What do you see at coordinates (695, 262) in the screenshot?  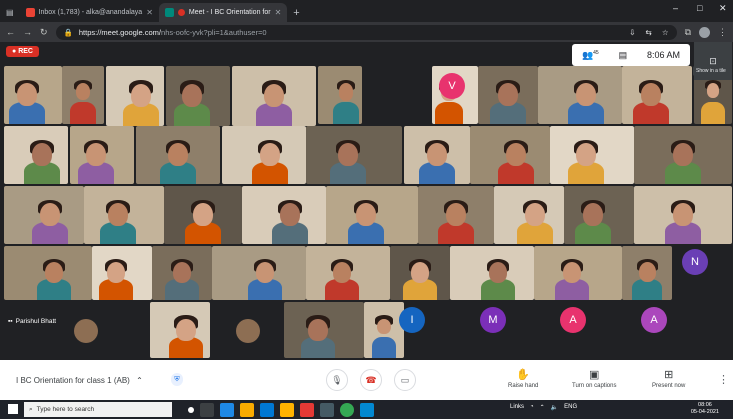 I see `participant-avatar: N` at bounding box center [695, 262].